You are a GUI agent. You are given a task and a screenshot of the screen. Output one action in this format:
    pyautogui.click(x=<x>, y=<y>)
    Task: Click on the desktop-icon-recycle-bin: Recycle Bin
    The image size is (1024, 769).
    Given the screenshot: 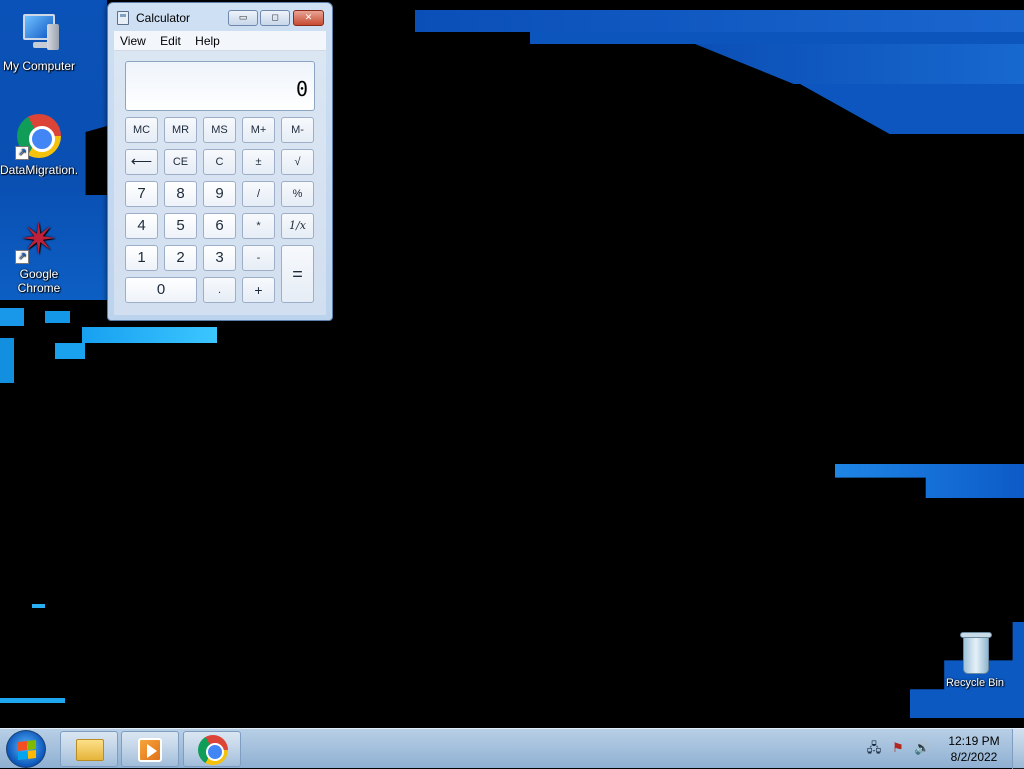 What is the action you would take?
    pyautogui.click(x=975, y=659)
    